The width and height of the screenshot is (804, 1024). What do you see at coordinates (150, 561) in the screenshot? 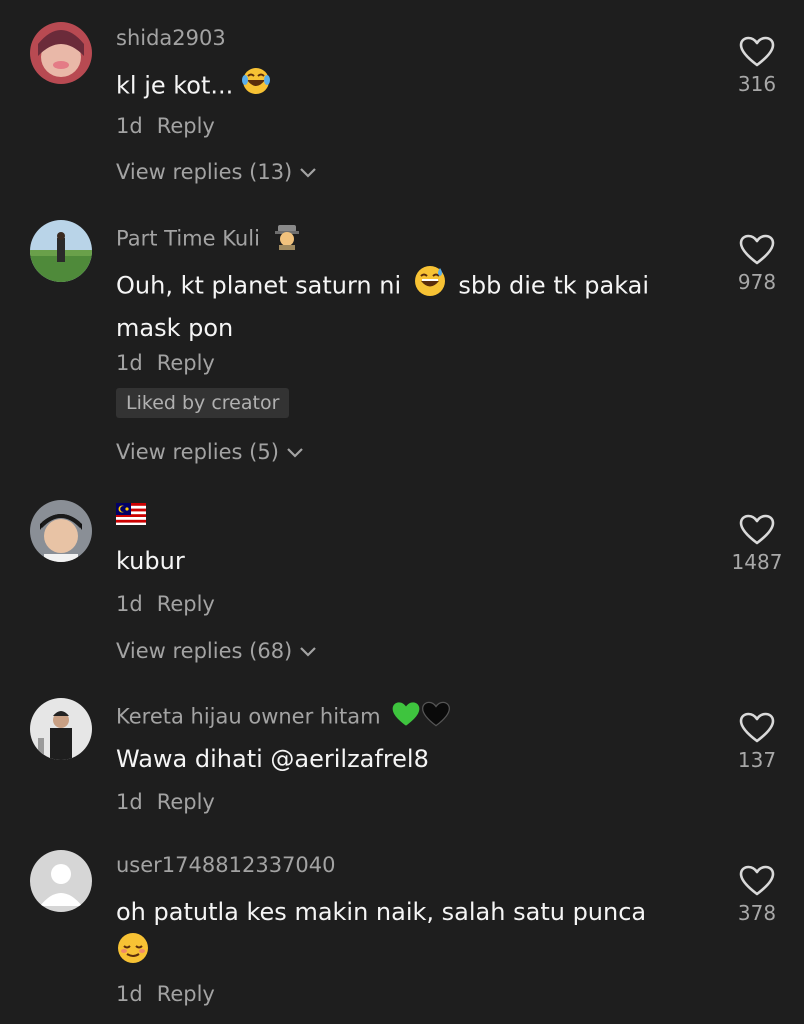
I see `comment-text: kubur` at bounding box center [150, 561].